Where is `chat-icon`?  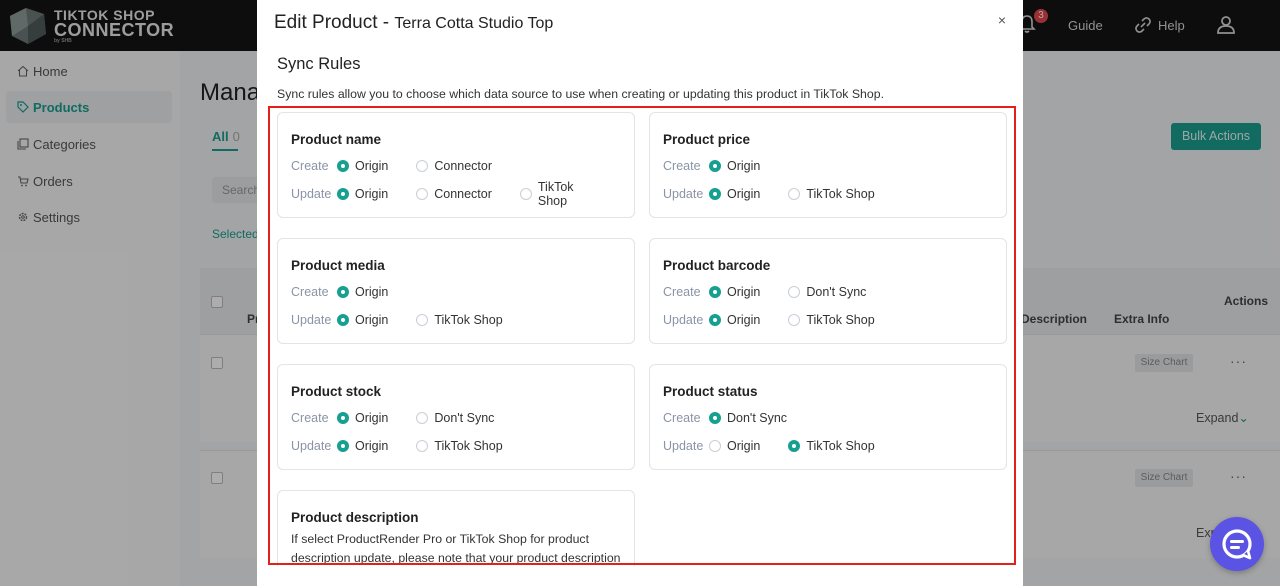
chat-icon is located at coordinates (1237, 544).